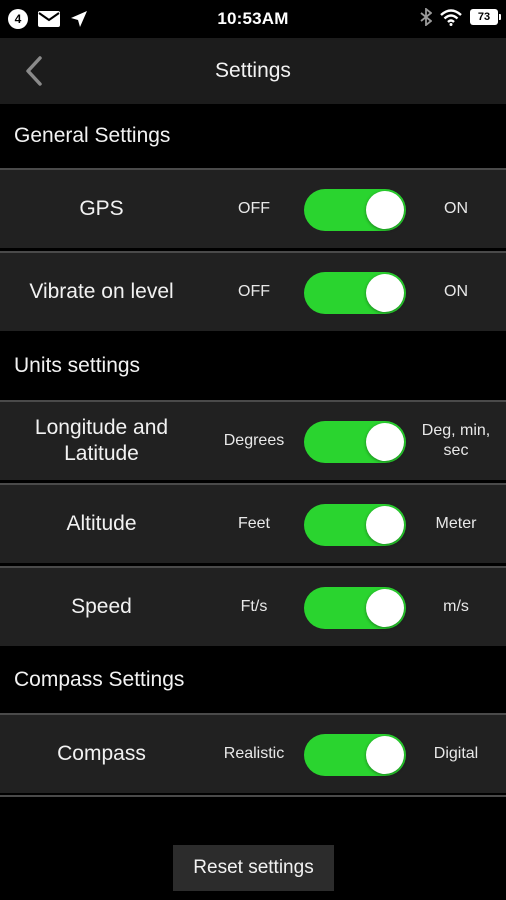 The image size is (506, 900). Describe the element at coordinates (101, 606) in the screenshot. I see `setting-label: Speed` at that location.